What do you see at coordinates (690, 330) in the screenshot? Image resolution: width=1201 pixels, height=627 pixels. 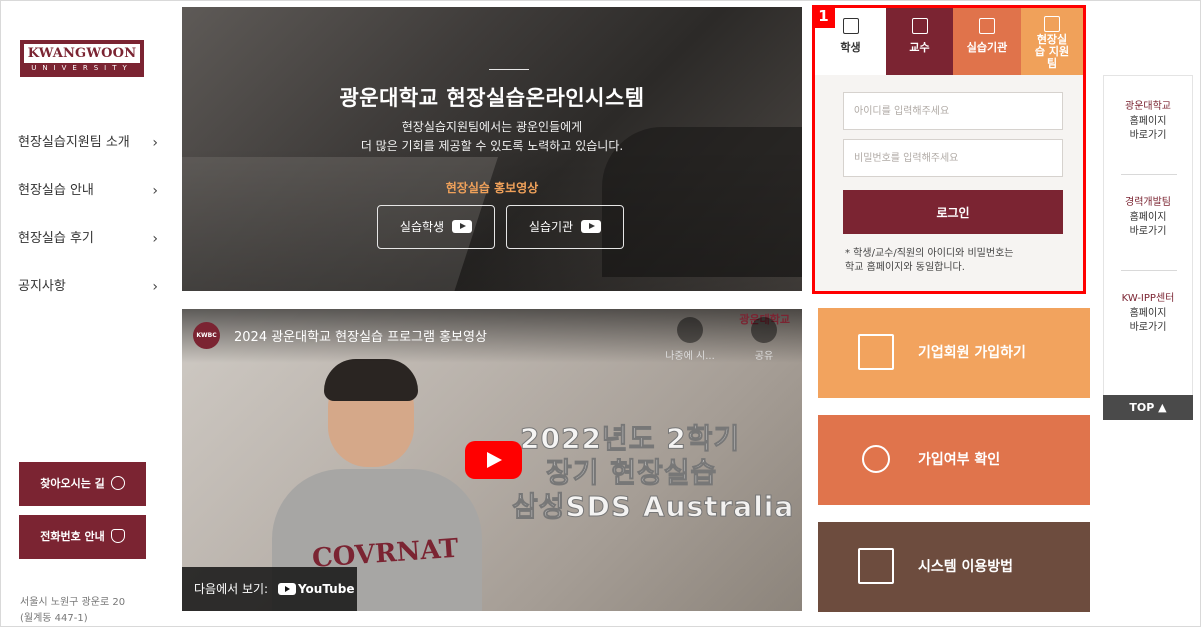 I see `clock-icon` at bounding box center [690, 330].